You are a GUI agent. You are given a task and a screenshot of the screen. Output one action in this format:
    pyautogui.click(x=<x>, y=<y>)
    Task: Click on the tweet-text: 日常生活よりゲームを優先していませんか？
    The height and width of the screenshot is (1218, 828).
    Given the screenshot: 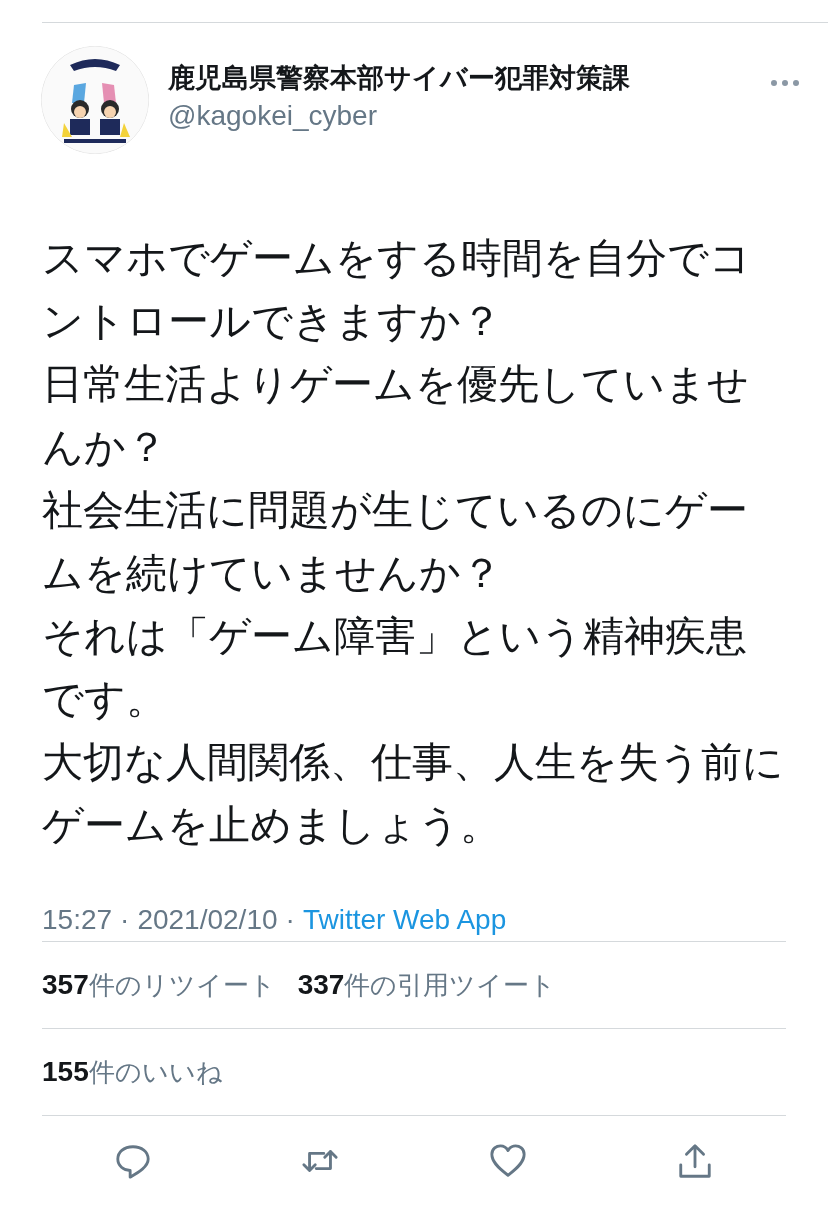 What is the action you would take?
    pyautogui.click(x=396, y=416)
    